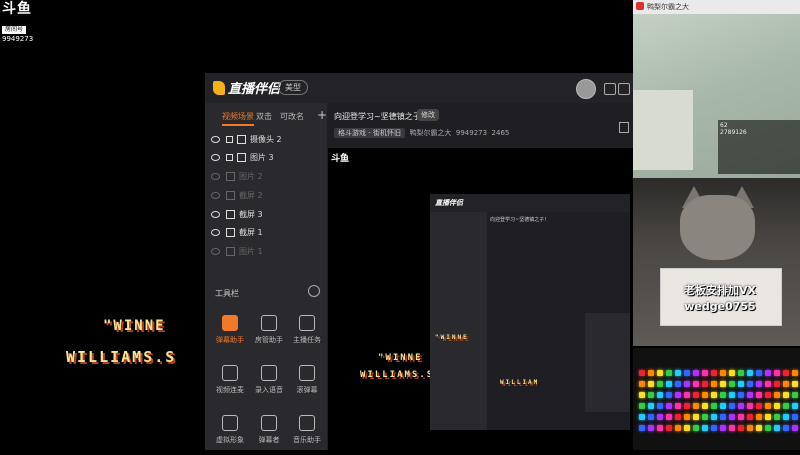 The width and height of the screenshot is (800, 455). I want to click on source-row: 摄像头 2, so click(266, 139).